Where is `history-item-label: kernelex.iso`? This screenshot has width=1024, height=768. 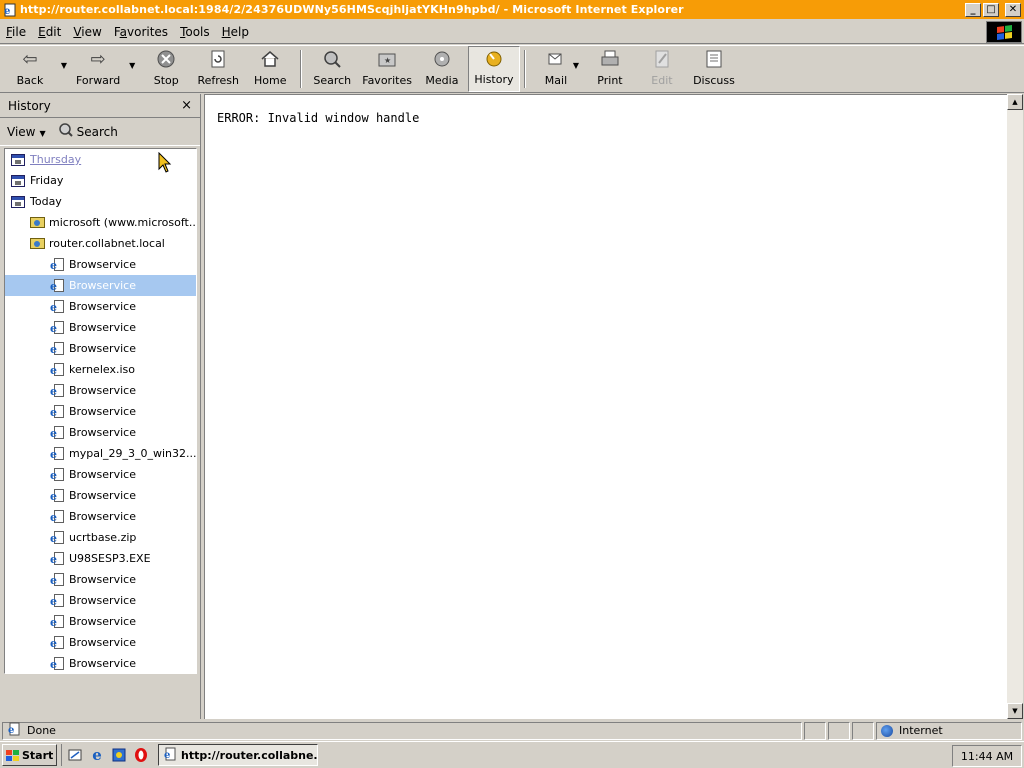 history-item-label: kernelex.iso is located at coordinates (102, 369).